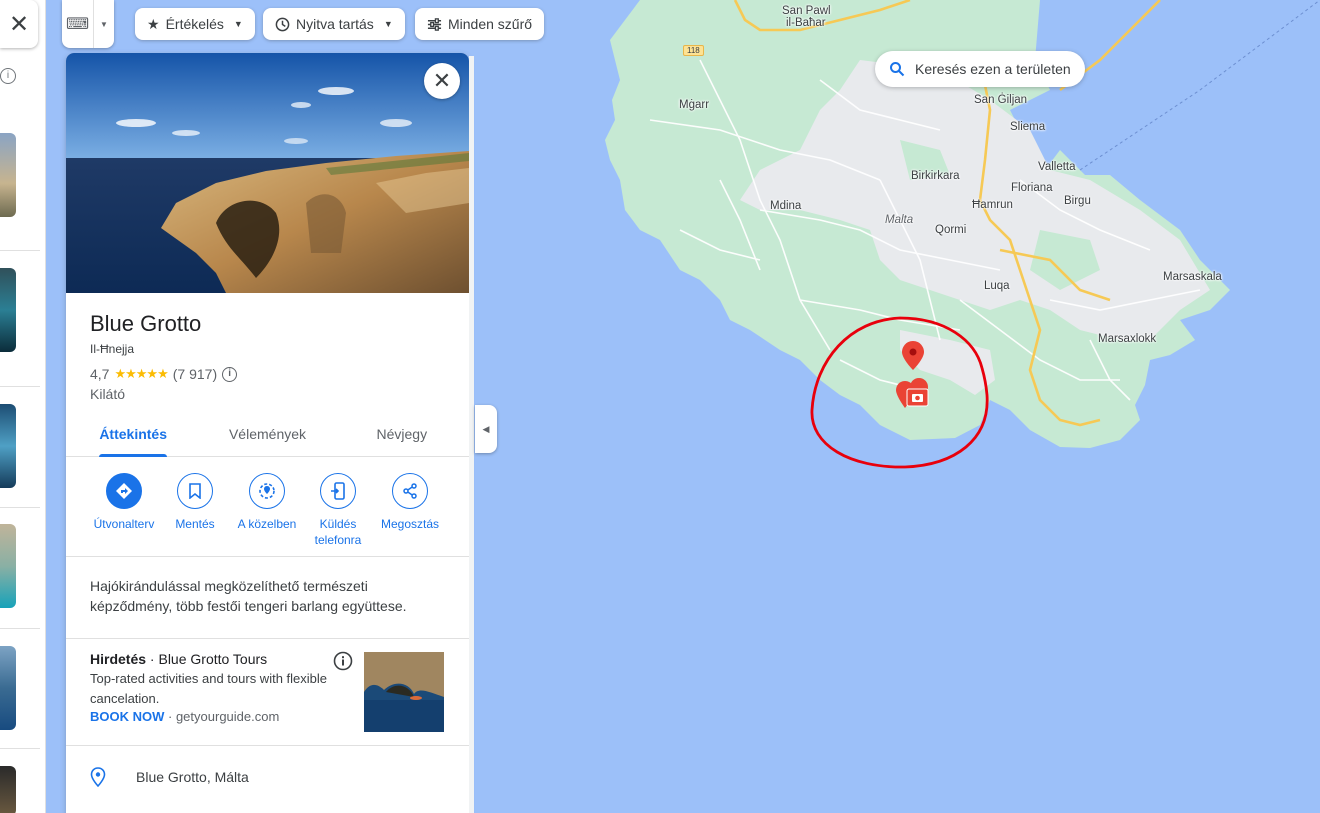 The width and height of the screenshot is (1320, 813). I want to click on rating-row: 4,7 ★★★★★ (7 917) i, so click(164, 374).